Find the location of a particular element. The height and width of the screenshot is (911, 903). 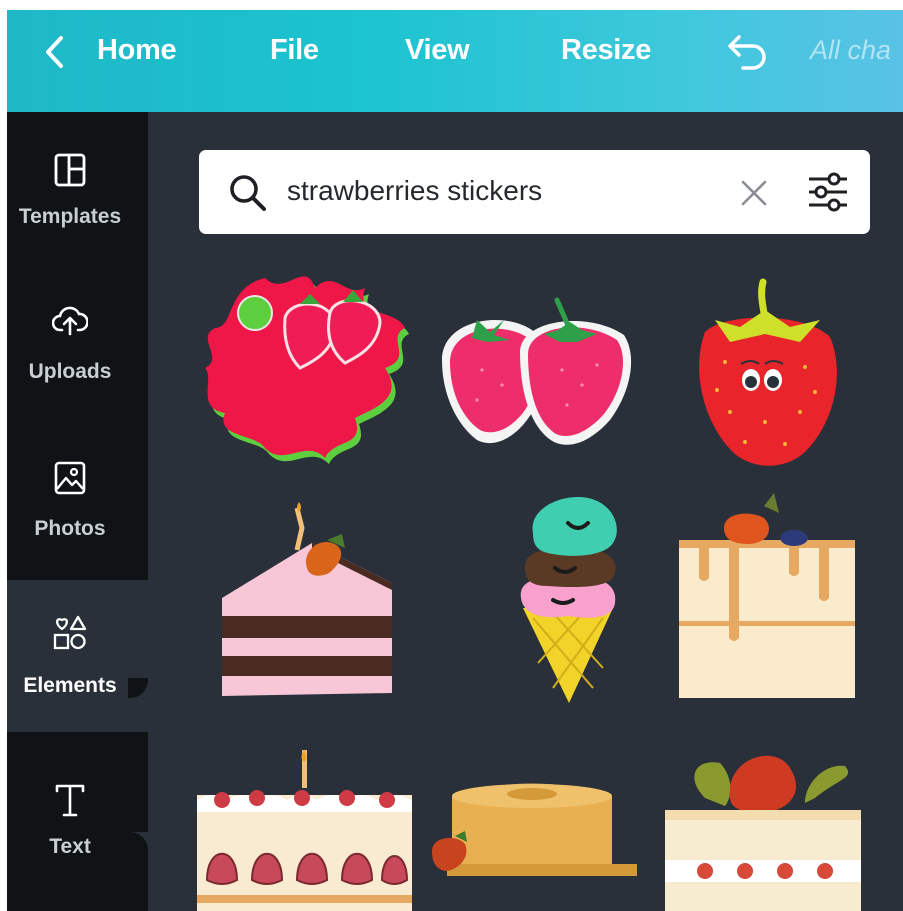

ice-cream-cone-sticker is located at coordinates (569, 595).